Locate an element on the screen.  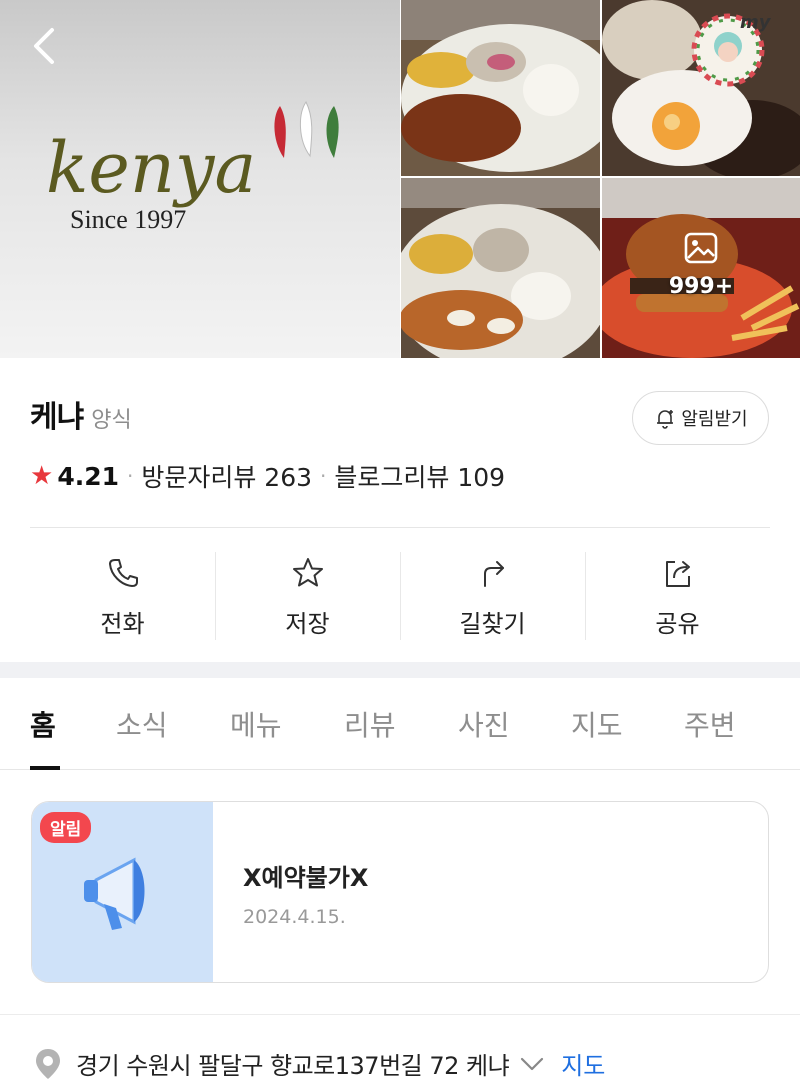
place-title-row: 케냐 양식 is located at coordinates (81, 414).